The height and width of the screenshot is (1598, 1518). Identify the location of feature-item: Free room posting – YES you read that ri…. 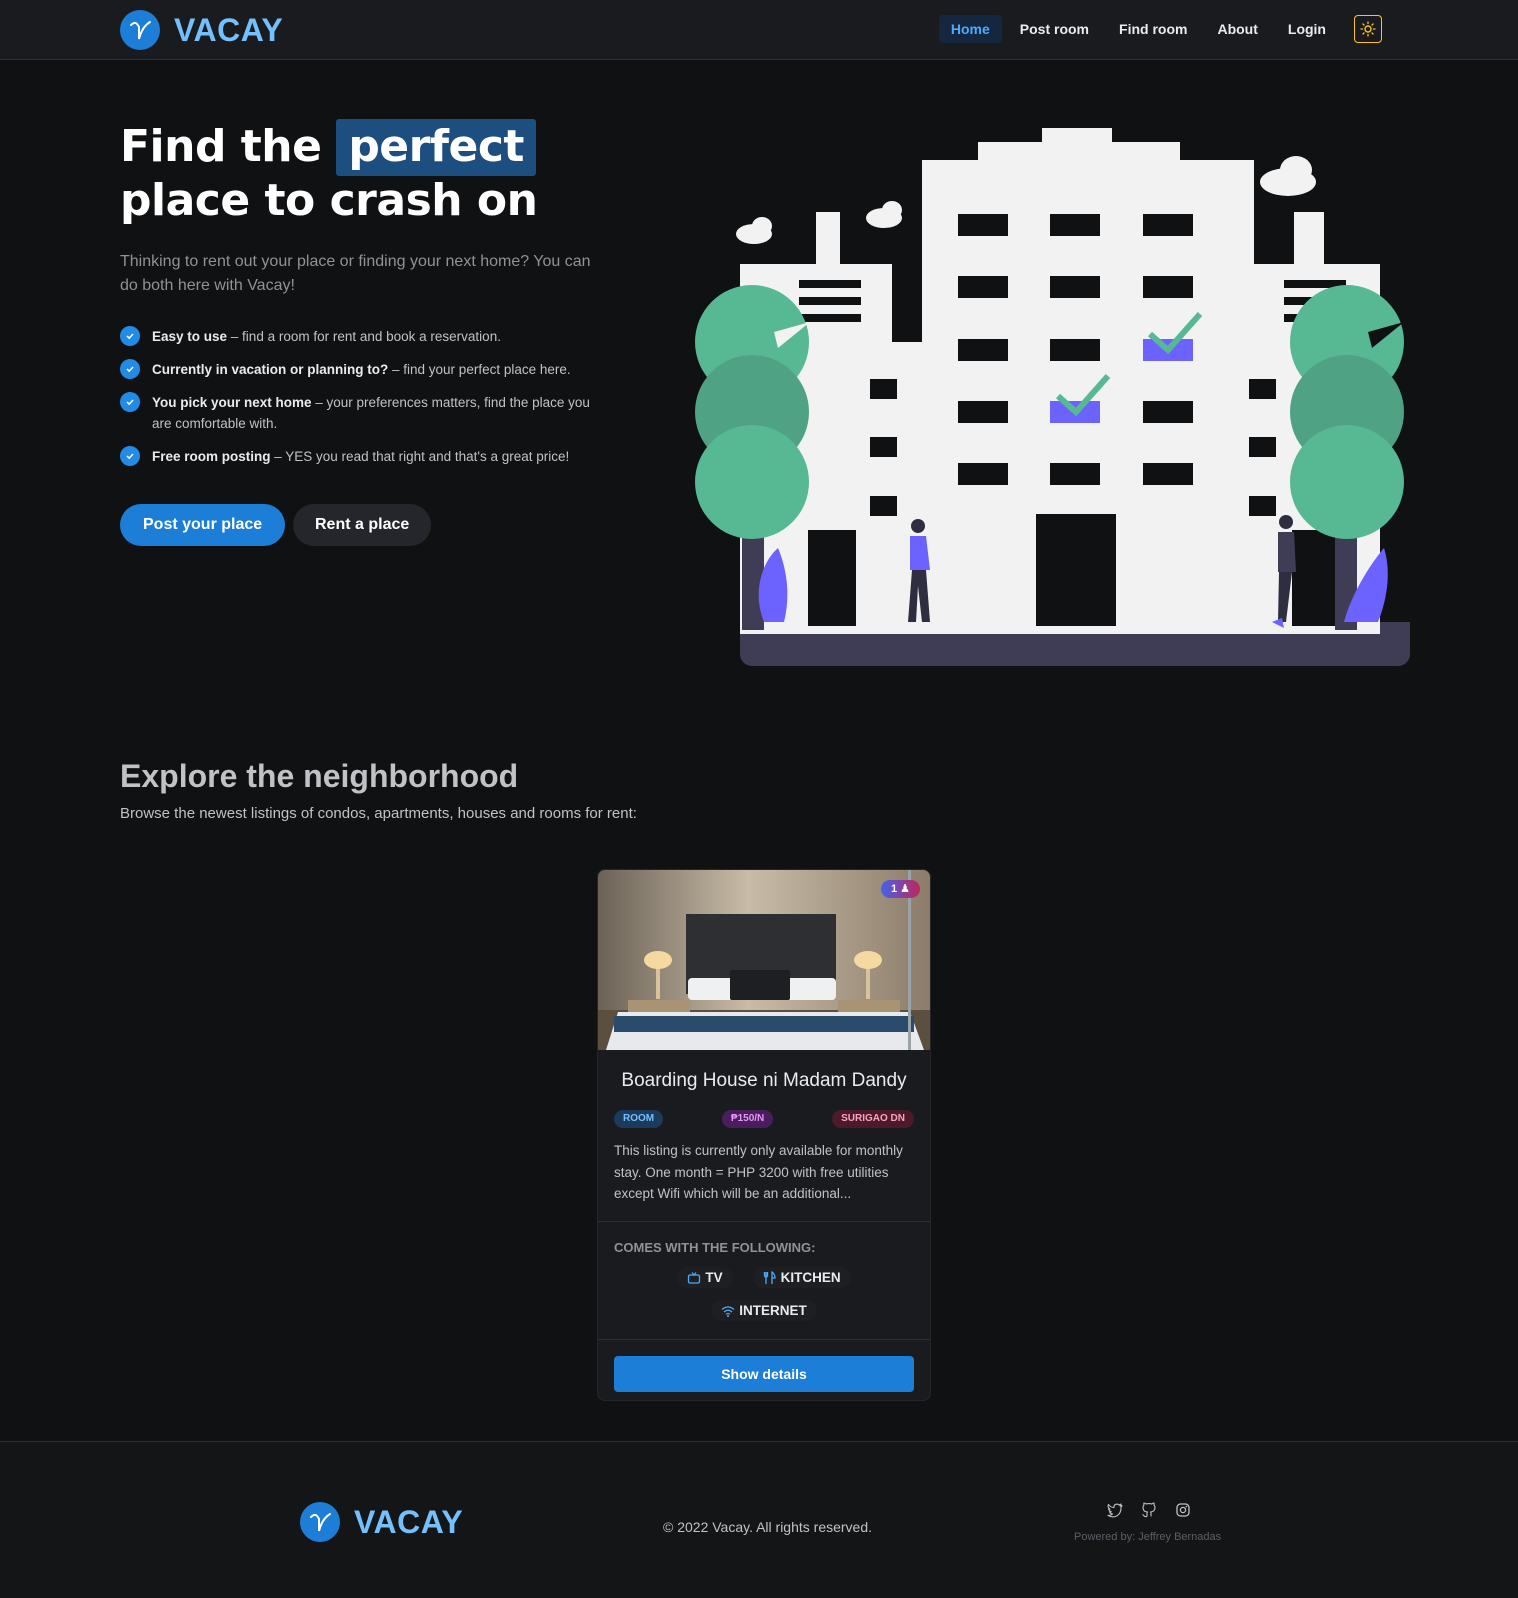
(355, 456).